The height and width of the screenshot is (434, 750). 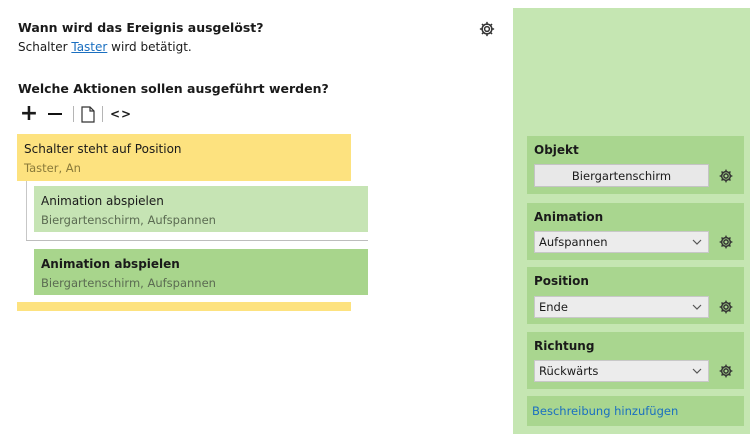 I want to click on trigger-settings-gear-icon, so click(x=487, y=29).